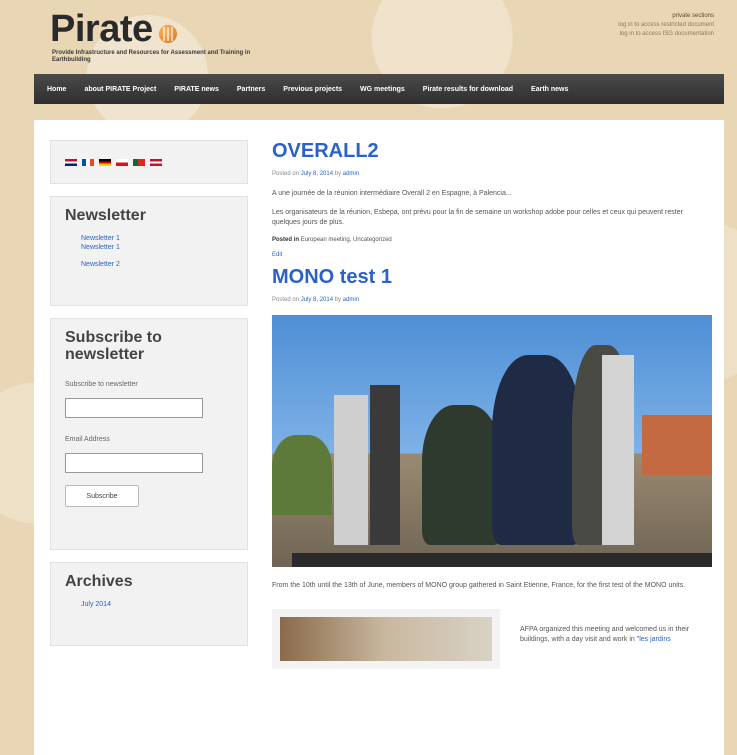  I want to click on header-link-restricted: log in to access restricted document, so click(666, 25).